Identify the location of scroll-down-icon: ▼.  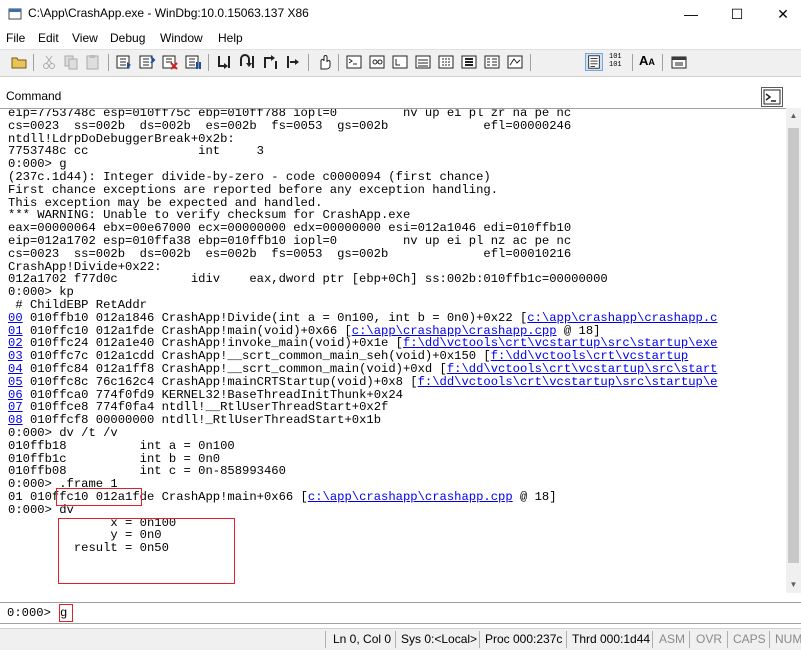
(793, 585).